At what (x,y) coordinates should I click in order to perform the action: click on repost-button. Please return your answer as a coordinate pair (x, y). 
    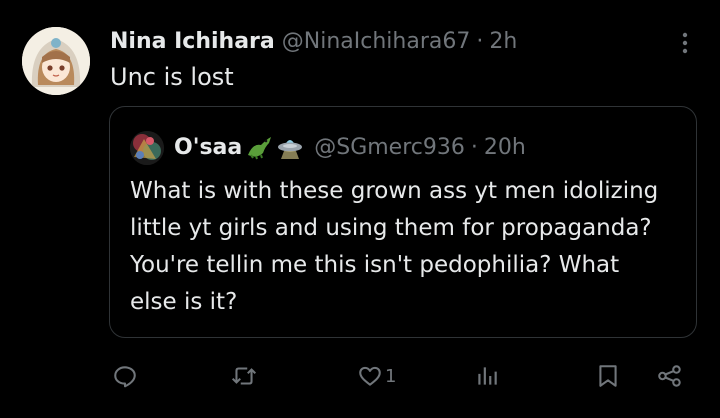
    Looking at the image, I should click on (244, 376).